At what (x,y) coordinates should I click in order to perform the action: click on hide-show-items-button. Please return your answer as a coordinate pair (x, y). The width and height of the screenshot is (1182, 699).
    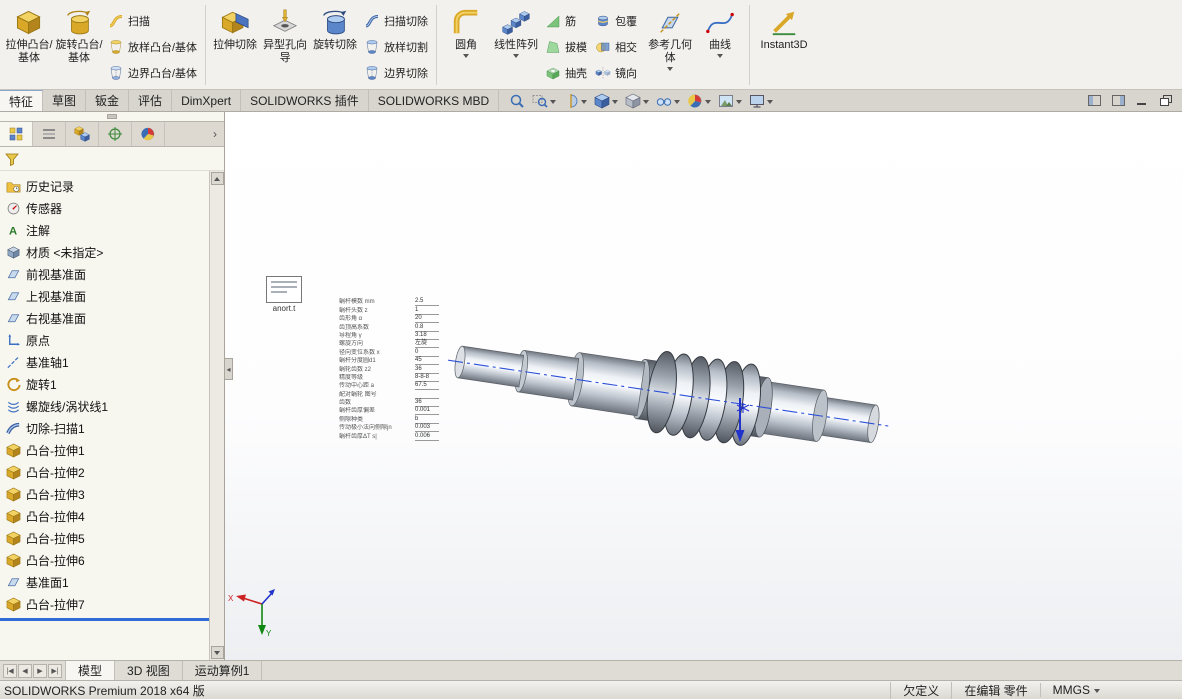
    Looking at the image, I should click on (668, 101).